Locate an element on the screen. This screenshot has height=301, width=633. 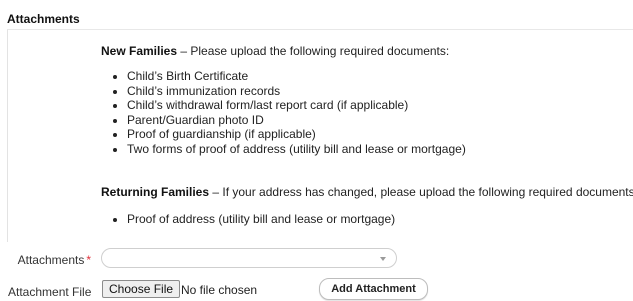
attachment-file-label: Attachment File is located at coordinates (50, 292).